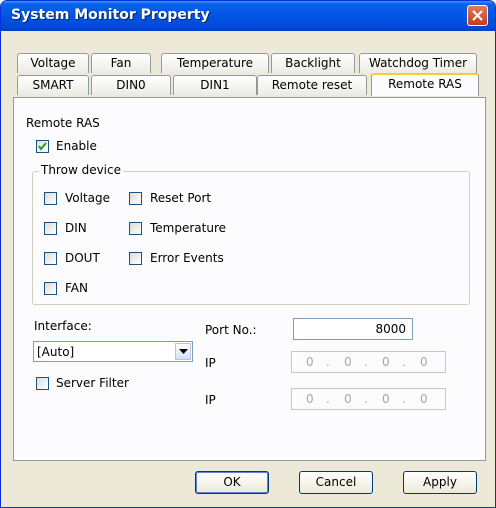 The height and width of the screenshot is (508, 496). I want to click on server-filter-checkbox, so click(42, 383).